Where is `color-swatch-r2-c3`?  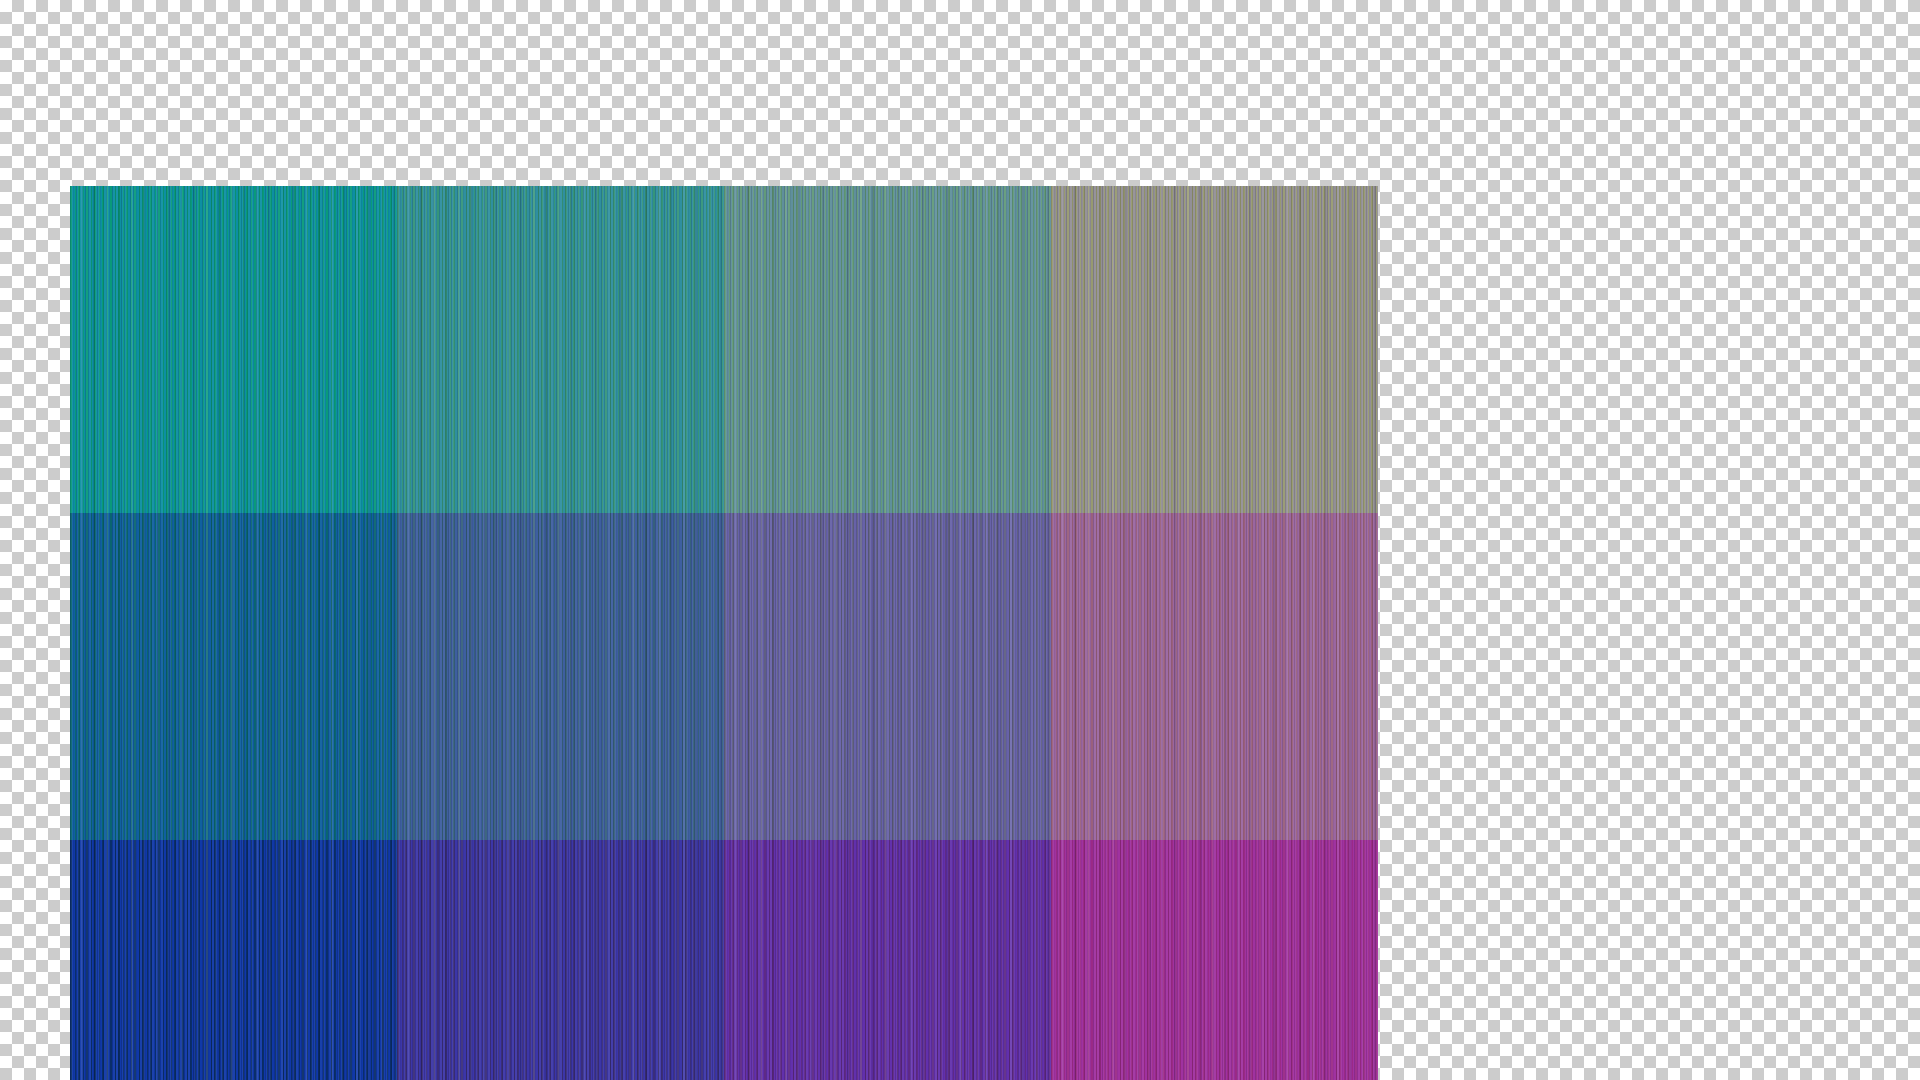 color-swatch-r2-c3 is located at coordinates (887, 676).